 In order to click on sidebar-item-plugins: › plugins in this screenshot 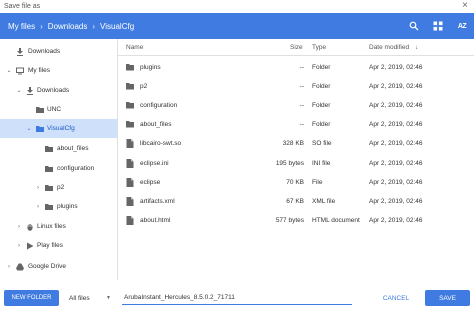, I will do `click(58, 206)`.